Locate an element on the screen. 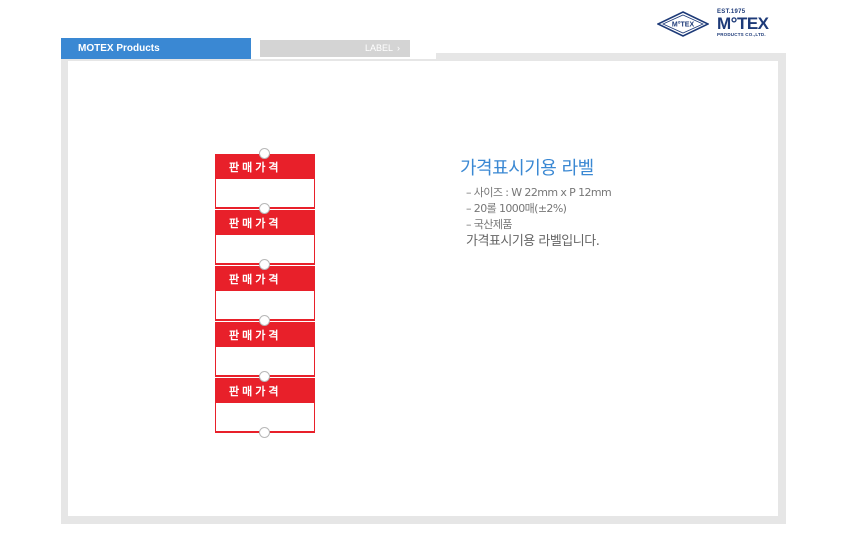 The width and height of the screenshot is (846, 553). motex-logo: M°TEX EST.1975 M°TEX PRODUCTS CO.,LTD. is located at coordinates (717, 25).